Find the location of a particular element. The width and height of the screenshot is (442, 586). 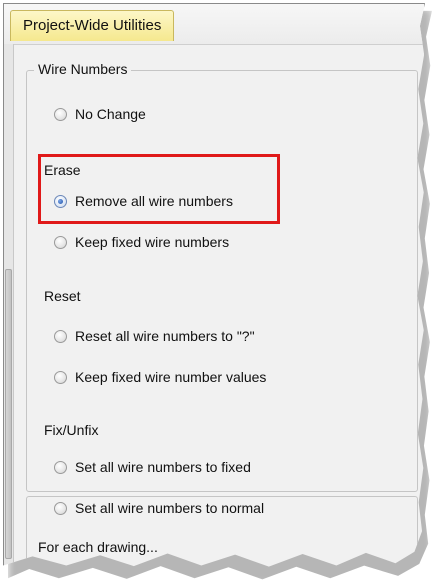

radio-no-change: No Change is located at coordinates (100, 114).